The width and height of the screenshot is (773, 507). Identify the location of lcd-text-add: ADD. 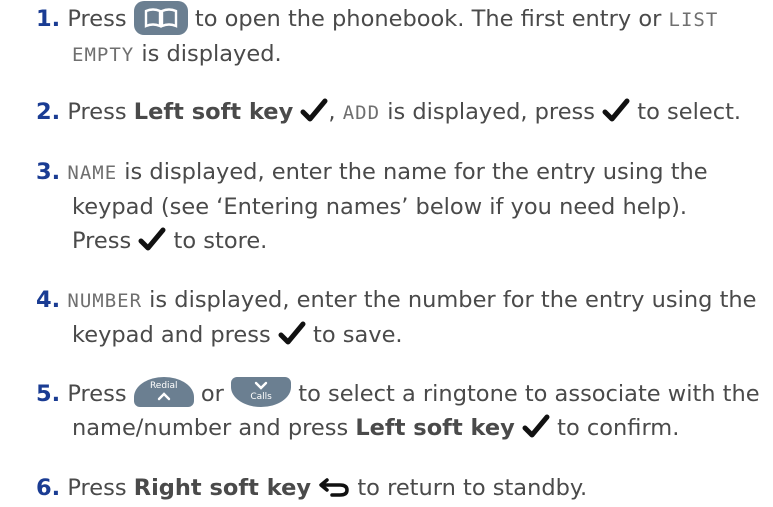
(361, 113).